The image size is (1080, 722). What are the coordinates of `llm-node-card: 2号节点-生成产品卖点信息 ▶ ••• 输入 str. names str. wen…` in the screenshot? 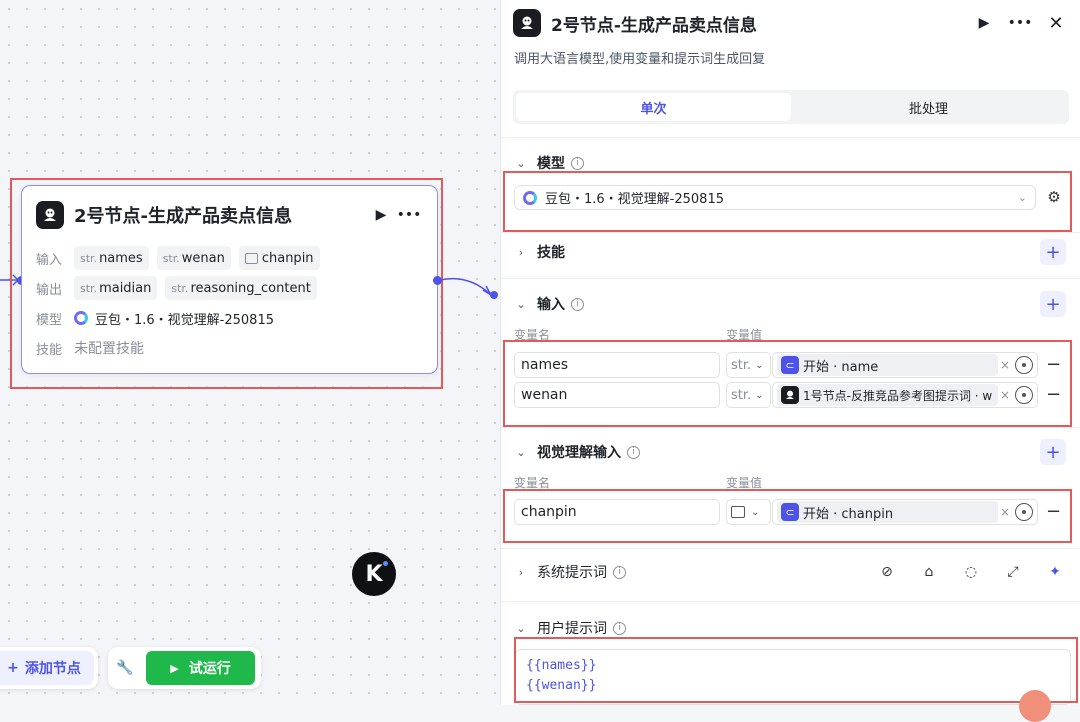 It's located at (229, 279).